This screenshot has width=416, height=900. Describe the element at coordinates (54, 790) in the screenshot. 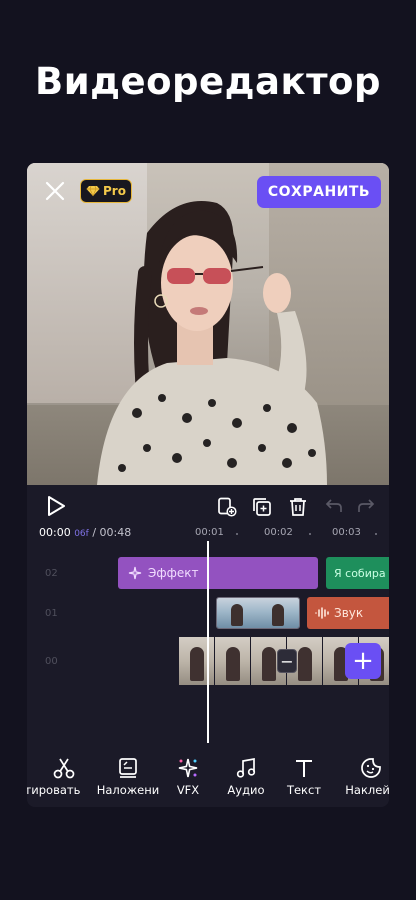

I see `tool-label: ктировать` at that location.